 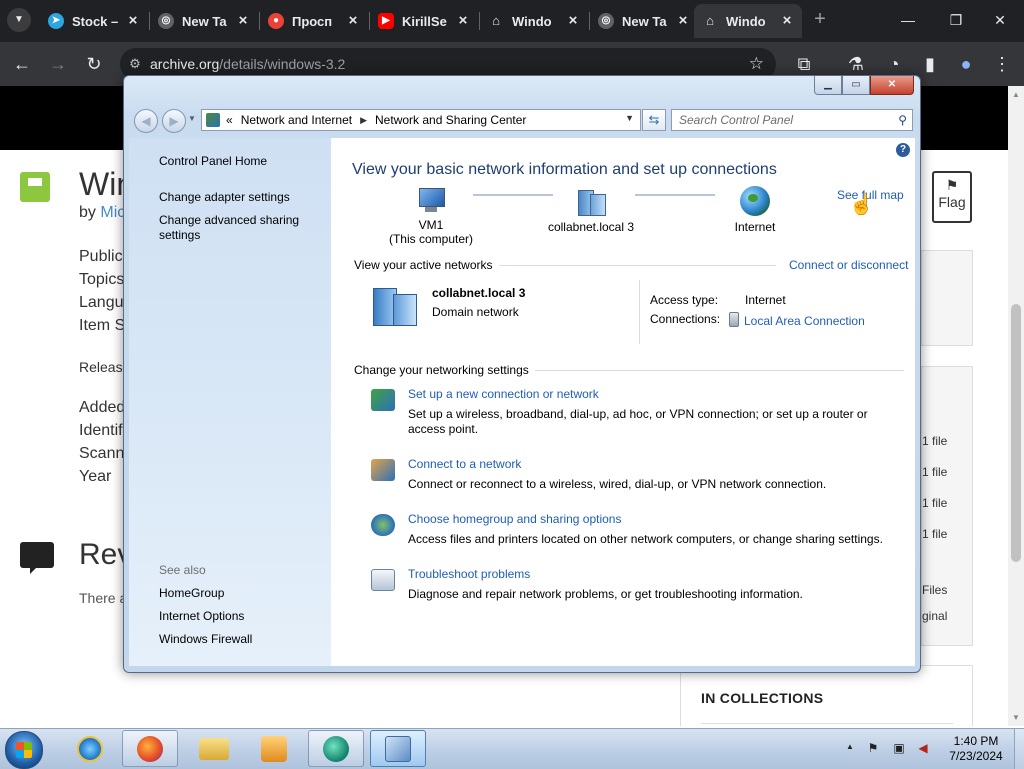 I want to click on tab-title: New Ta, so click(x=204, y=21).